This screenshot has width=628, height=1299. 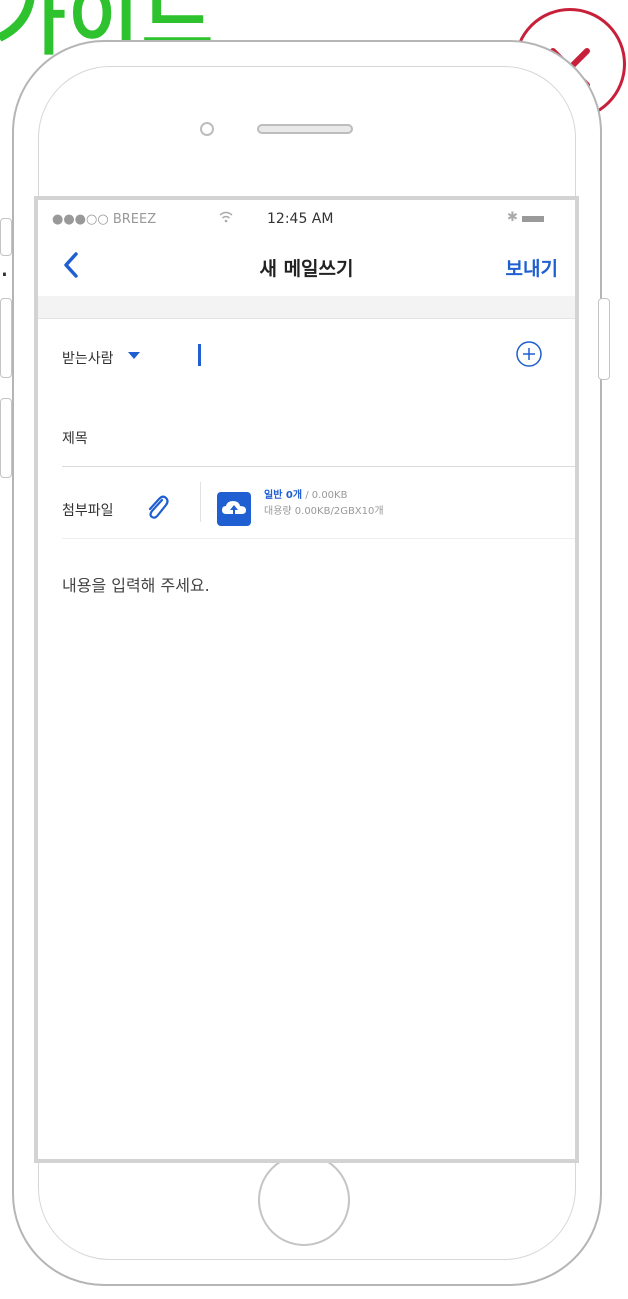 I want to click on attachment-row: 첨부파일 일반 0개 / 0.00KB 대용량 0.00KB/2GBX10개, so click(x=318, y=502).